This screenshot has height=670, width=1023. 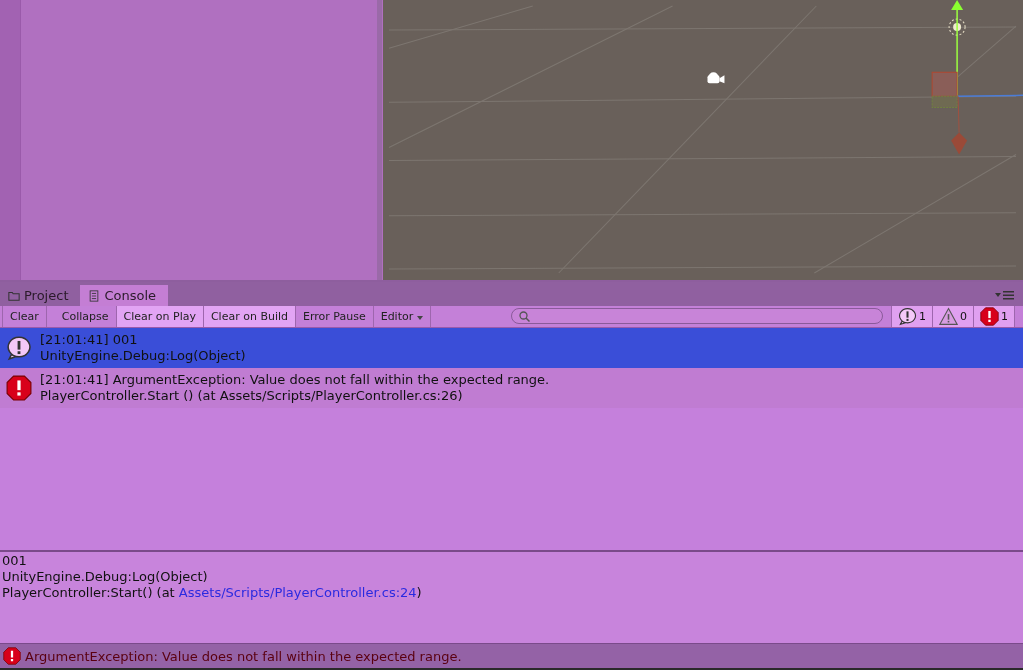 What do you see at coordinates (295, 380) in the screenshot?
I see `log-message: [21:01:41] ArgumentException: Value does not fall within the expected range.` at bounding box center [295, 380].